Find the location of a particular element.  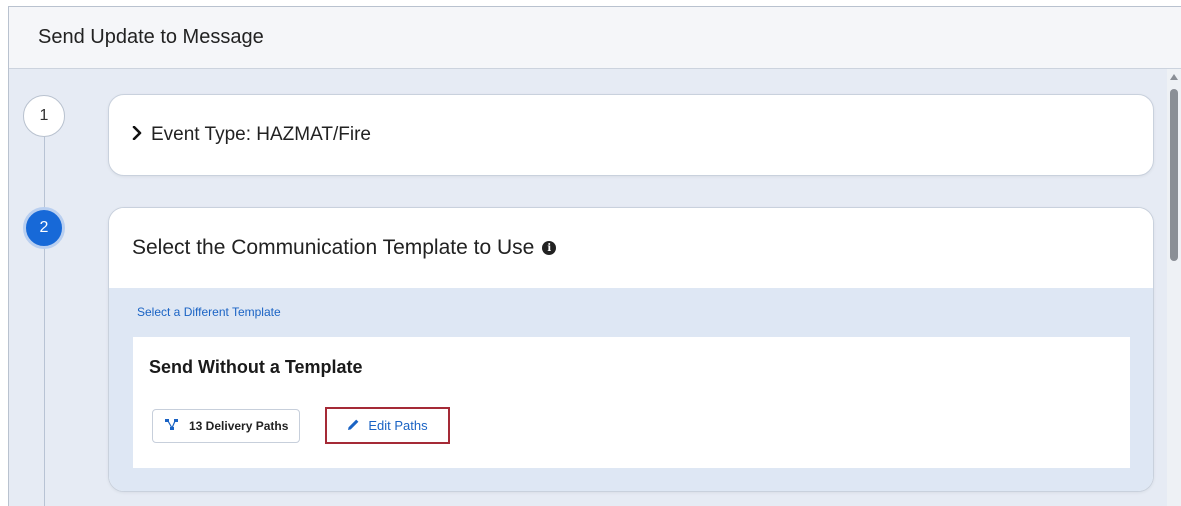

step-2-number: 2 is located at coordinates (44, 227).